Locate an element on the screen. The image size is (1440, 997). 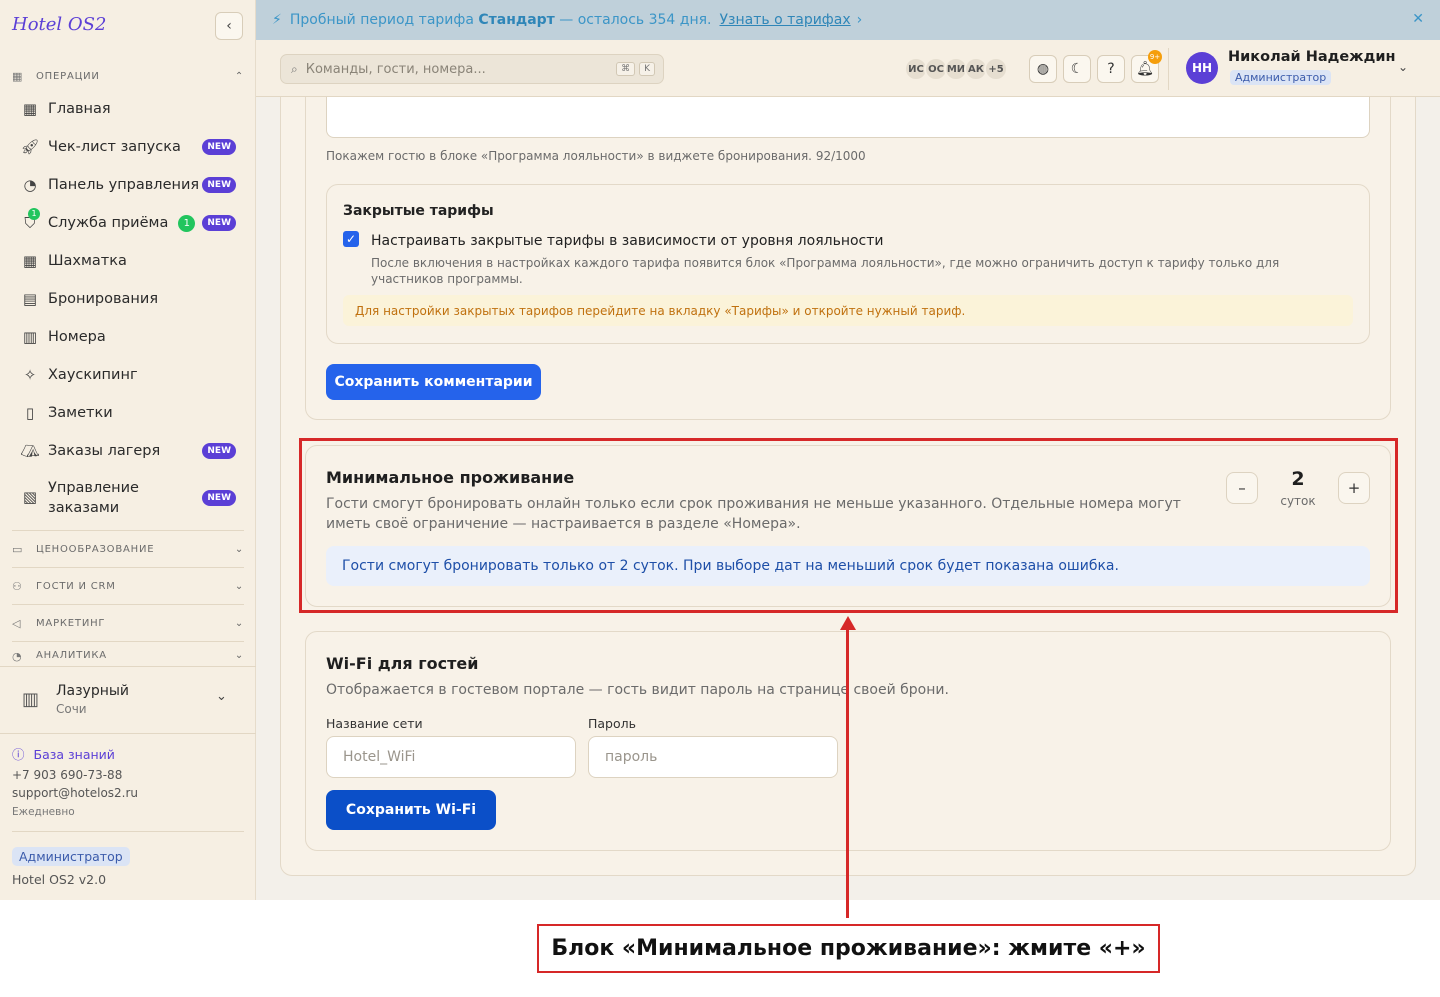
section-label: МАРКЕТИНГ is located at coordinates (71, 623).